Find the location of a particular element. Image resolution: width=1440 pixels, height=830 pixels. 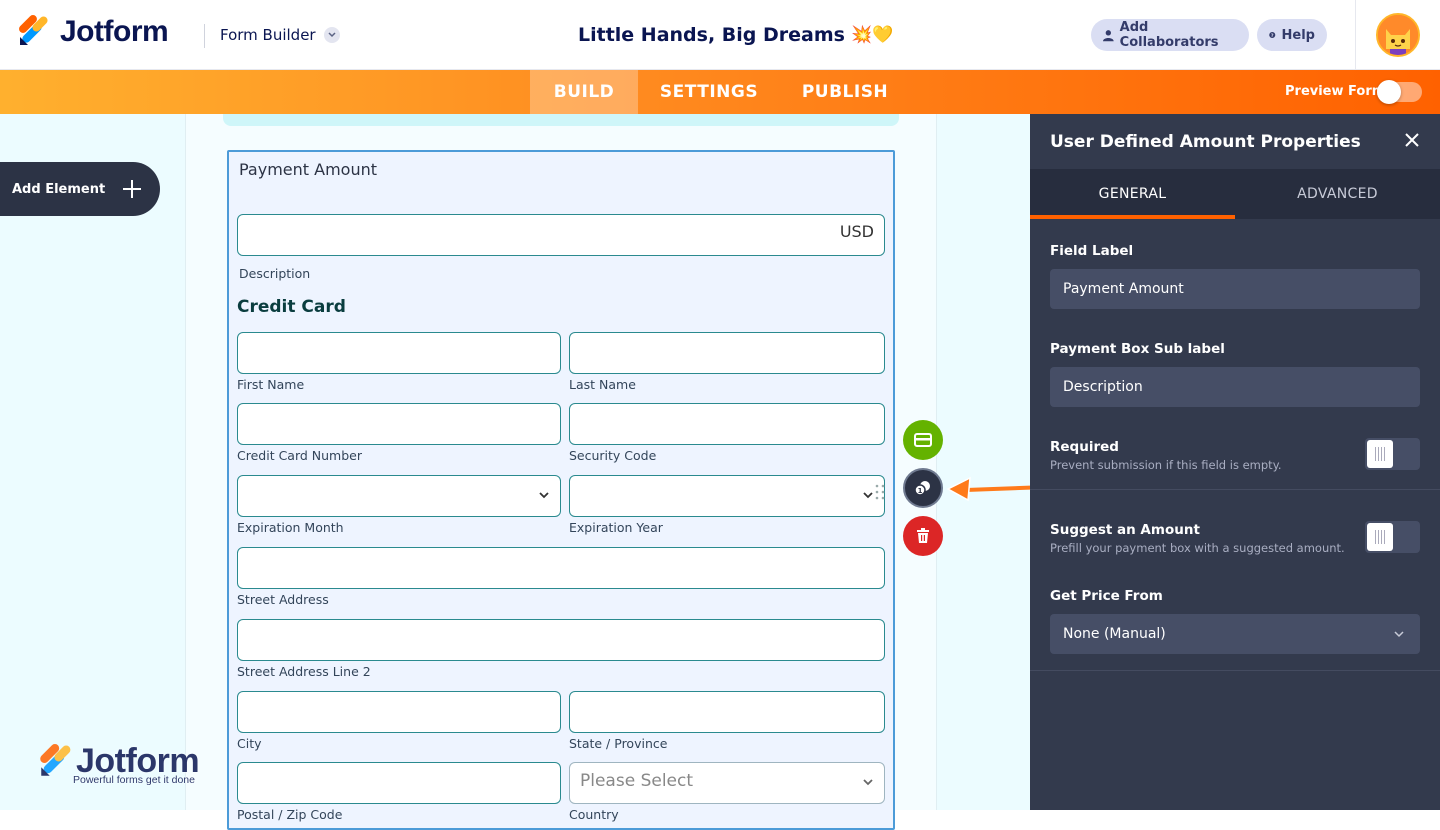

preview-form-toggle is located at coordinates (1399, 92).